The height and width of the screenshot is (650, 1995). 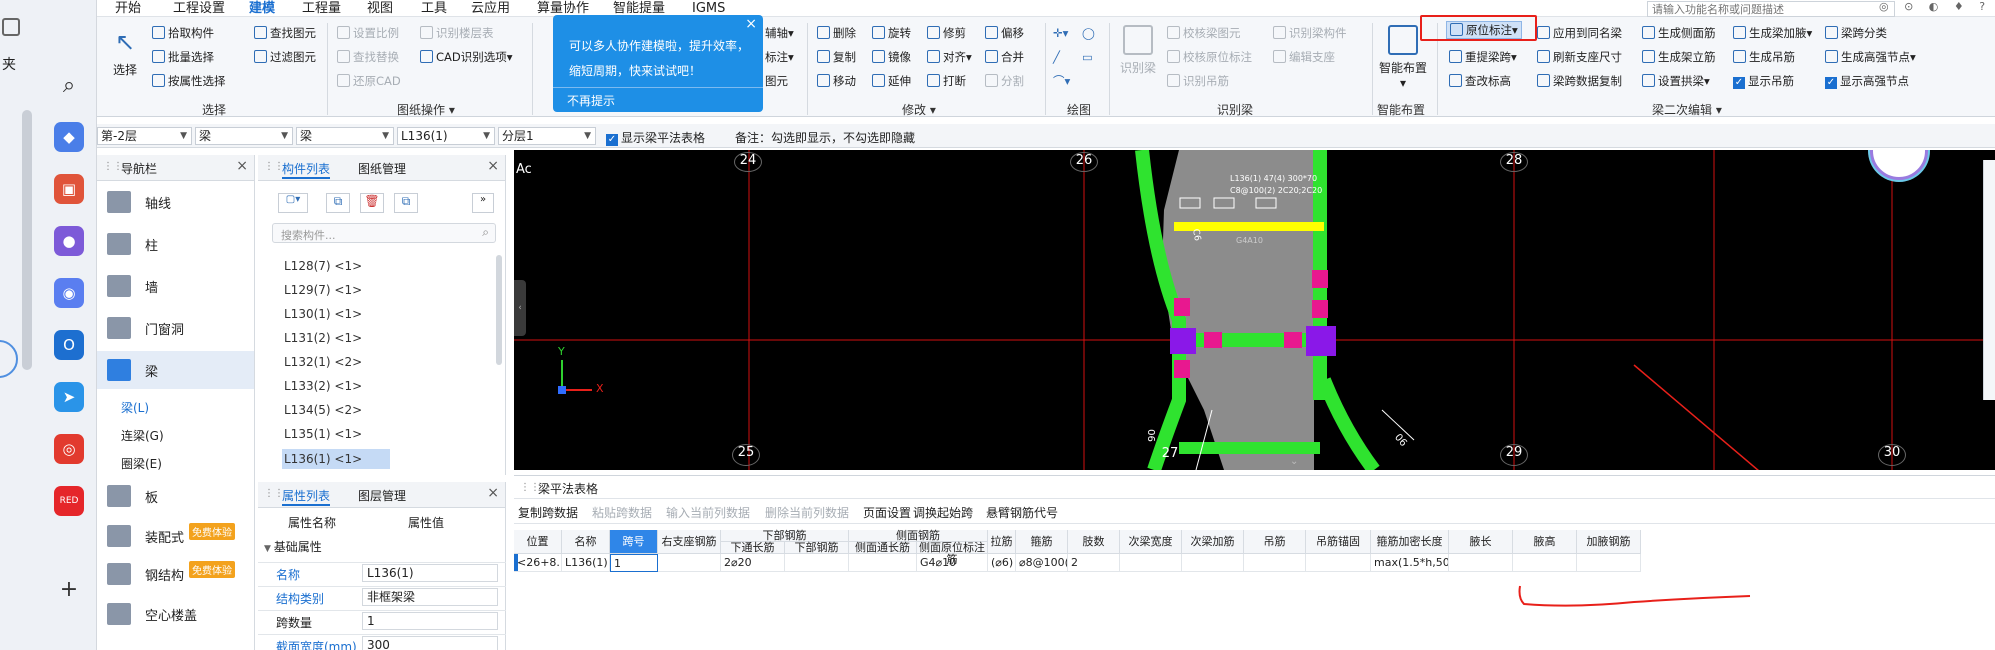 What do you see at coordinates (883, 548) in the screenshot?
I see `table-column-header: 侧面通长筋` at bounding box center [883, 548].